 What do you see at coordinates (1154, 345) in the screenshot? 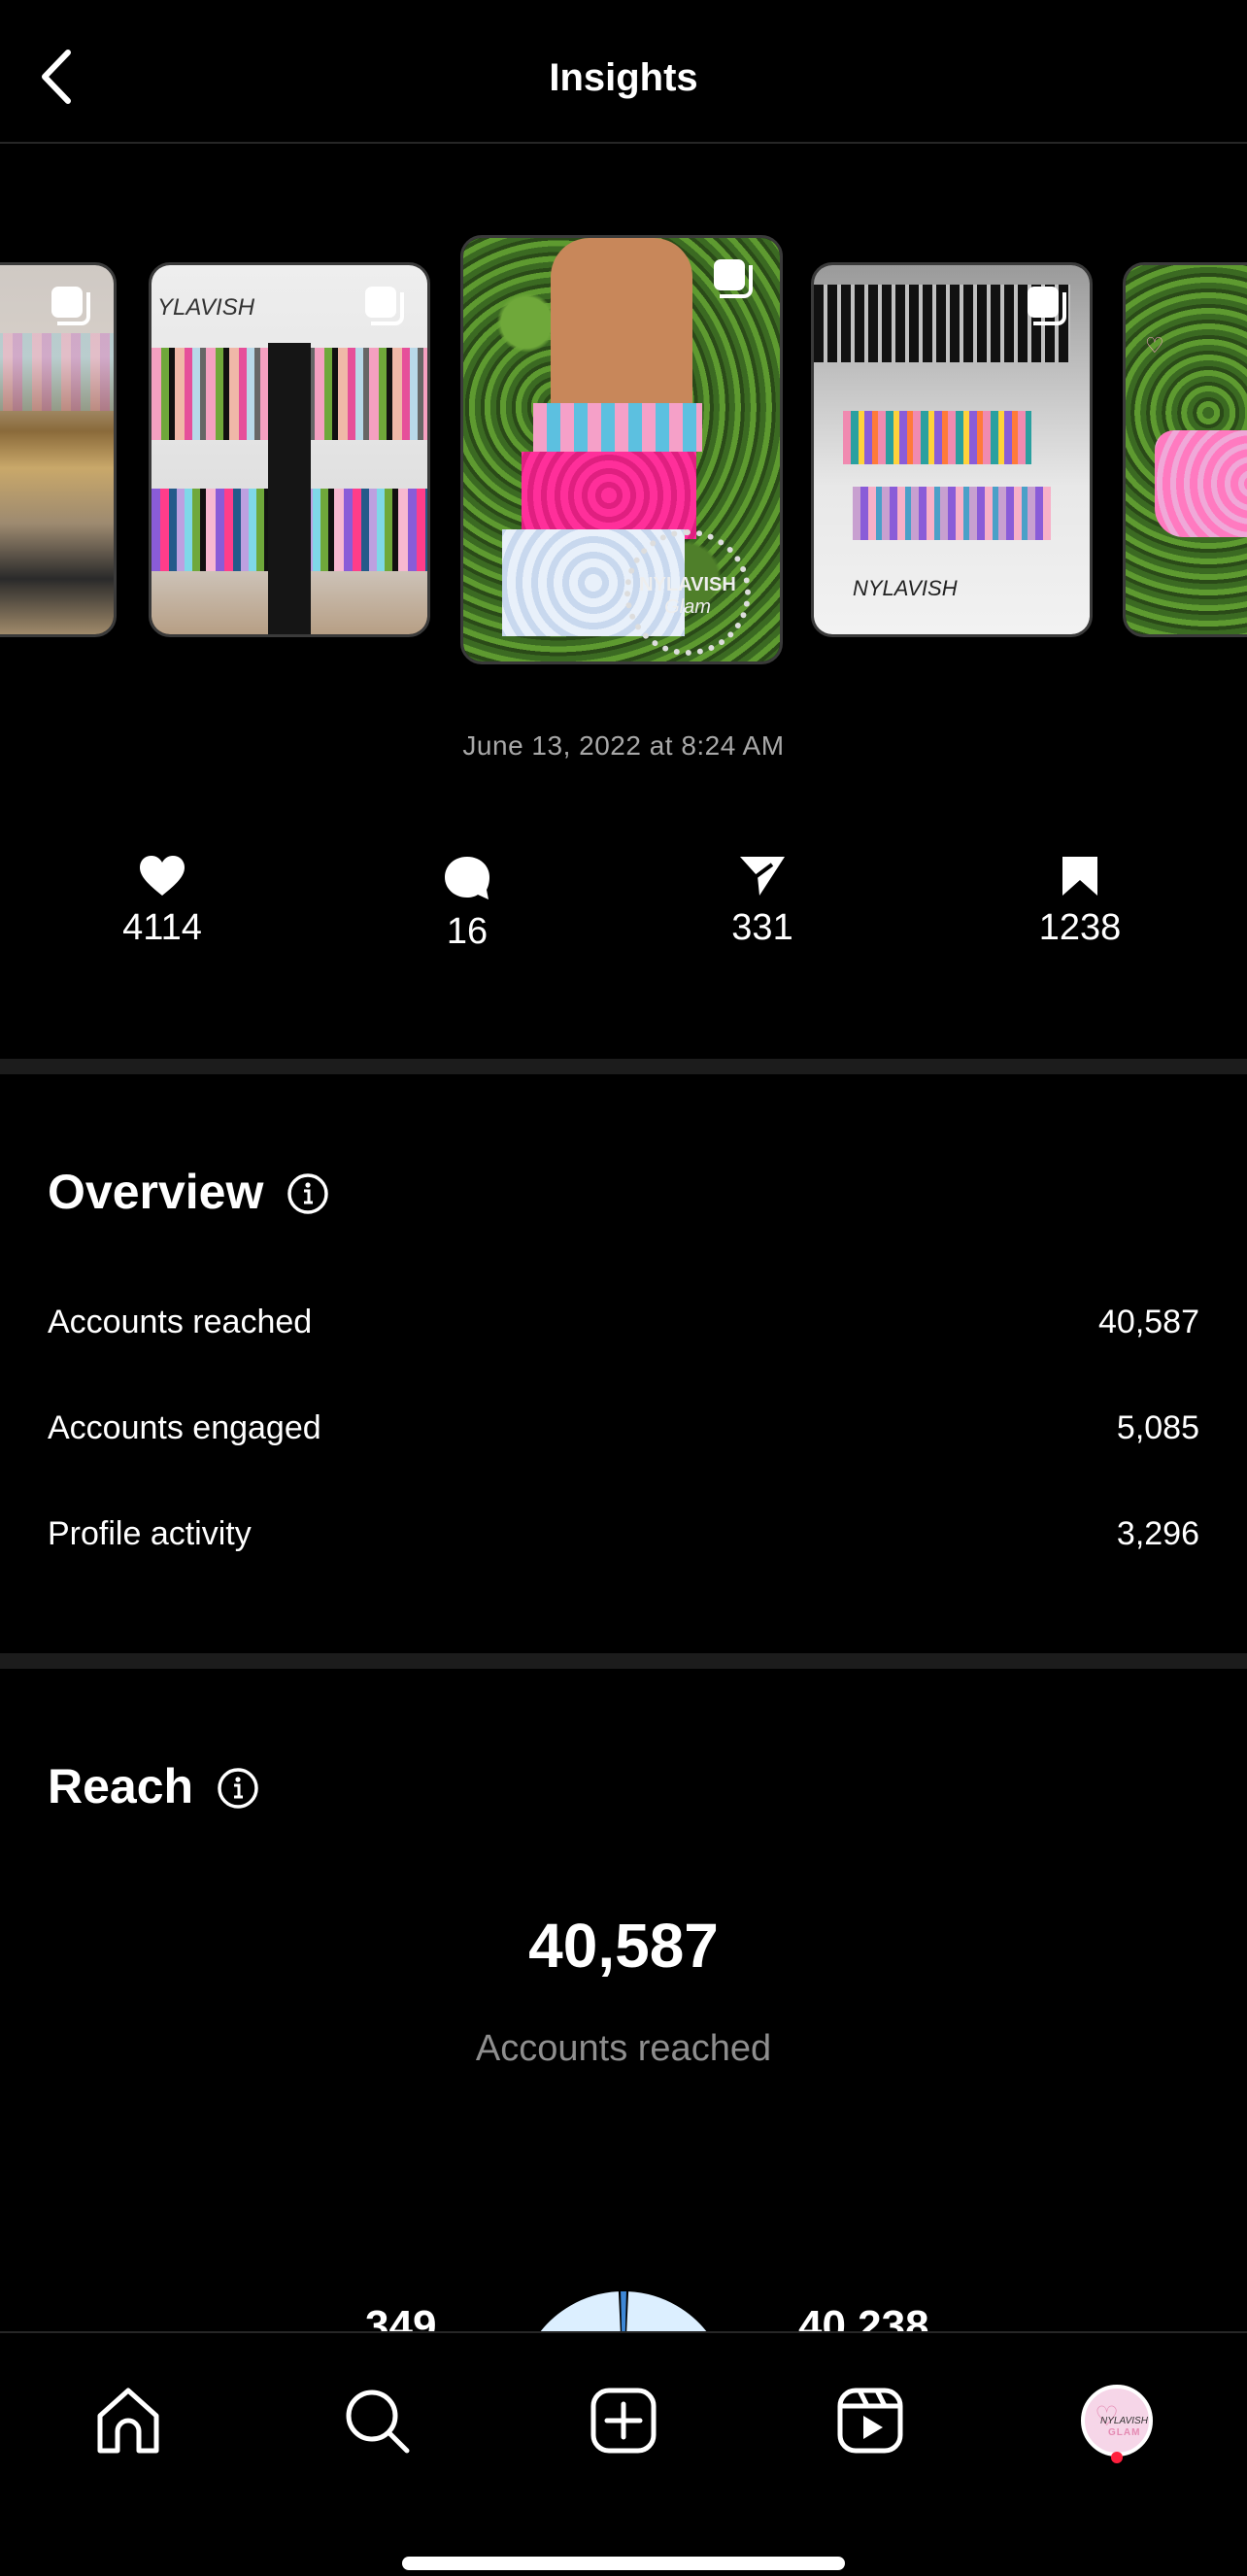
I see `watermark-text: ♡` at bounding box center [1154, 345].